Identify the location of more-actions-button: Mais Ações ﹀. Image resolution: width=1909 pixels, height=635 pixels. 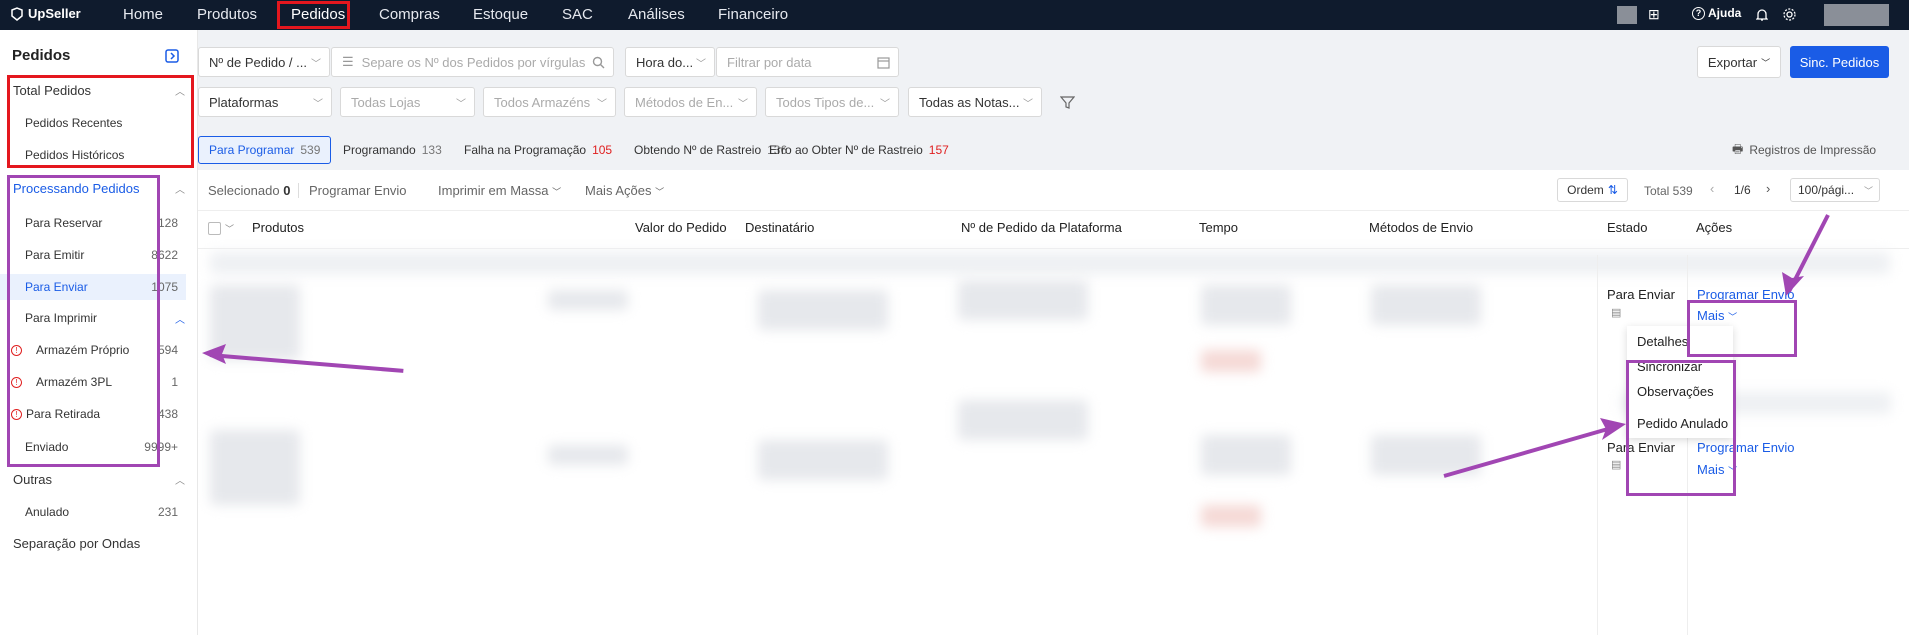
(624, 190).